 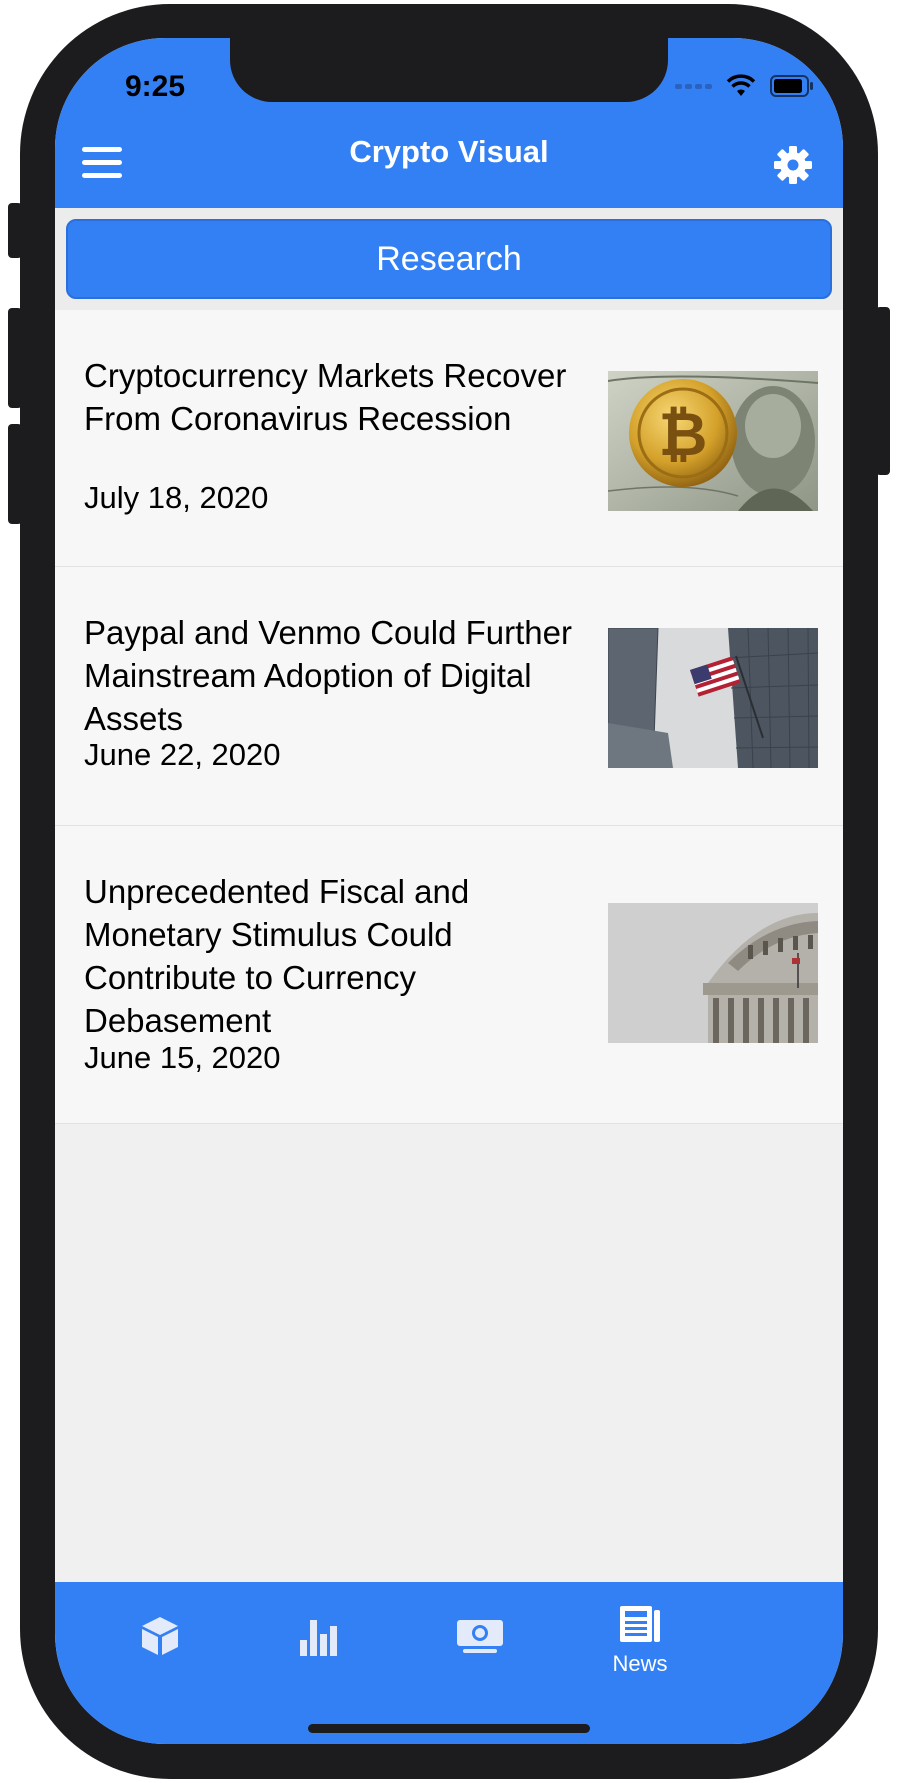 What do you see at coordinates (693, 86) in the screenshot?
I see `signal-icon` at bounding box center [693, 86].